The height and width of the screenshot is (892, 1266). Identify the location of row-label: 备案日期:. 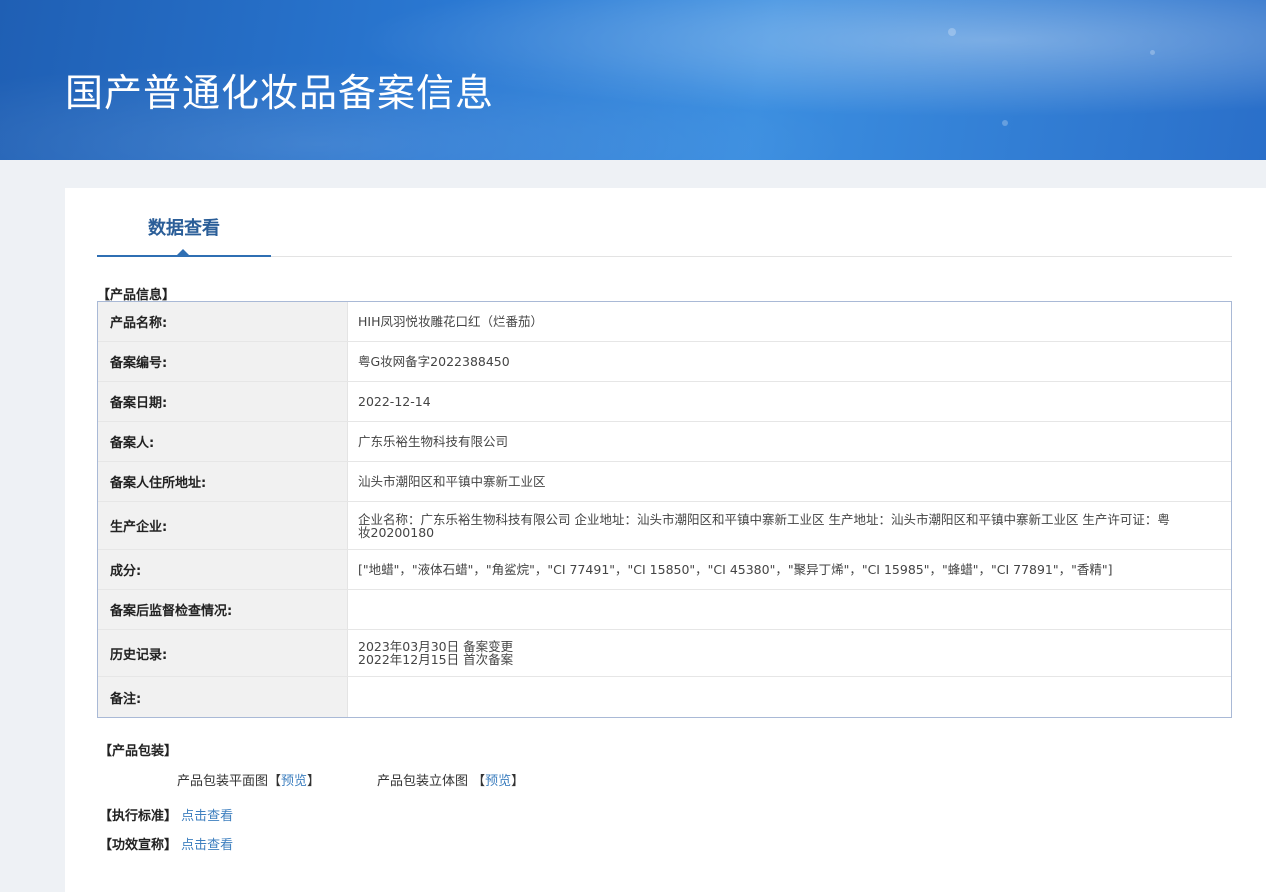
(223, 401).